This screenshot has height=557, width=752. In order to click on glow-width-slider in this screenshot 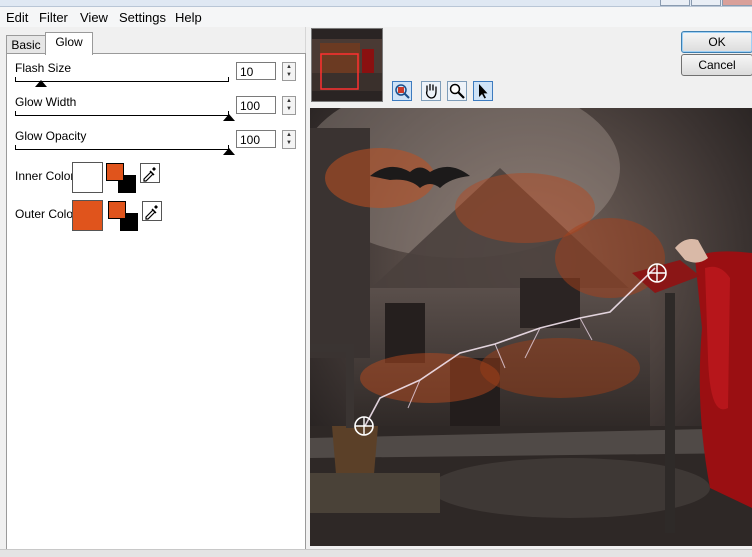, I will do `click(122, 115)`.